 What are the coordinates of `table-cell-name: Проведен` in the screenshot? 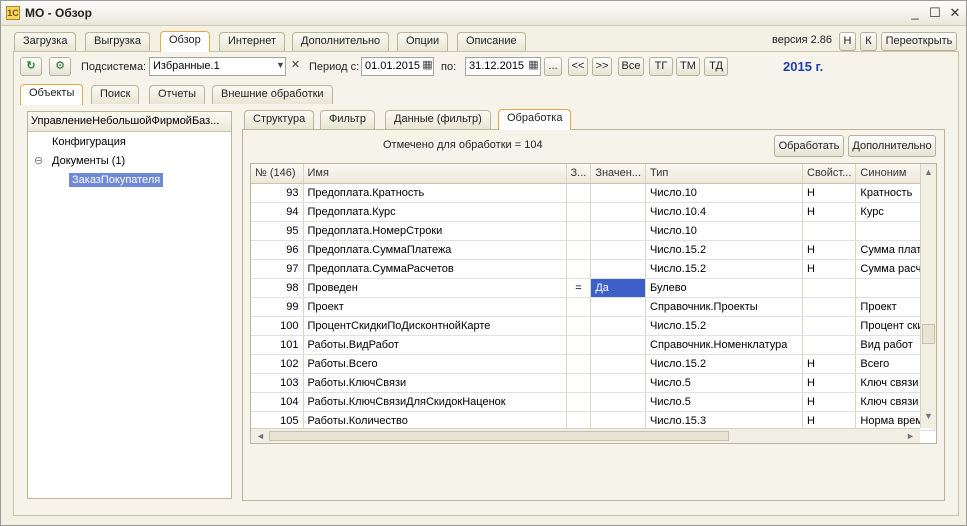 It's located at (435, 288).